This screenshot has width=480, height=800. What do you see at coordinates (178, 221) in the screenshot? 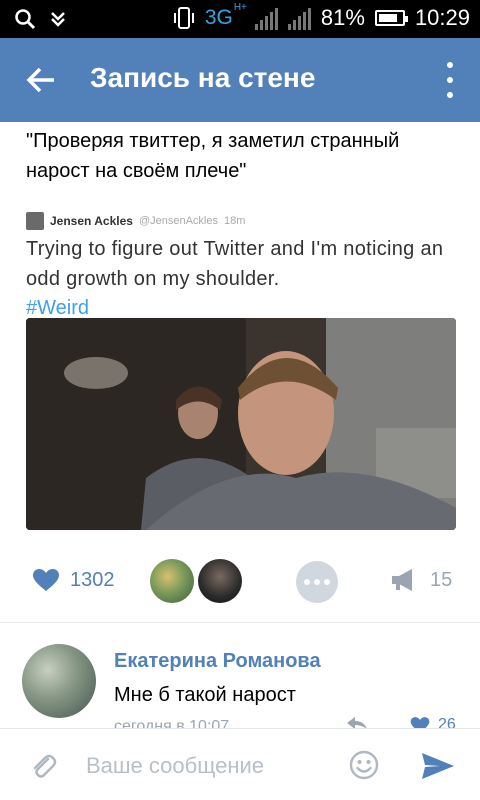
I see `tweet-handle: @JensenAckles` at bounding box center [178, 221].